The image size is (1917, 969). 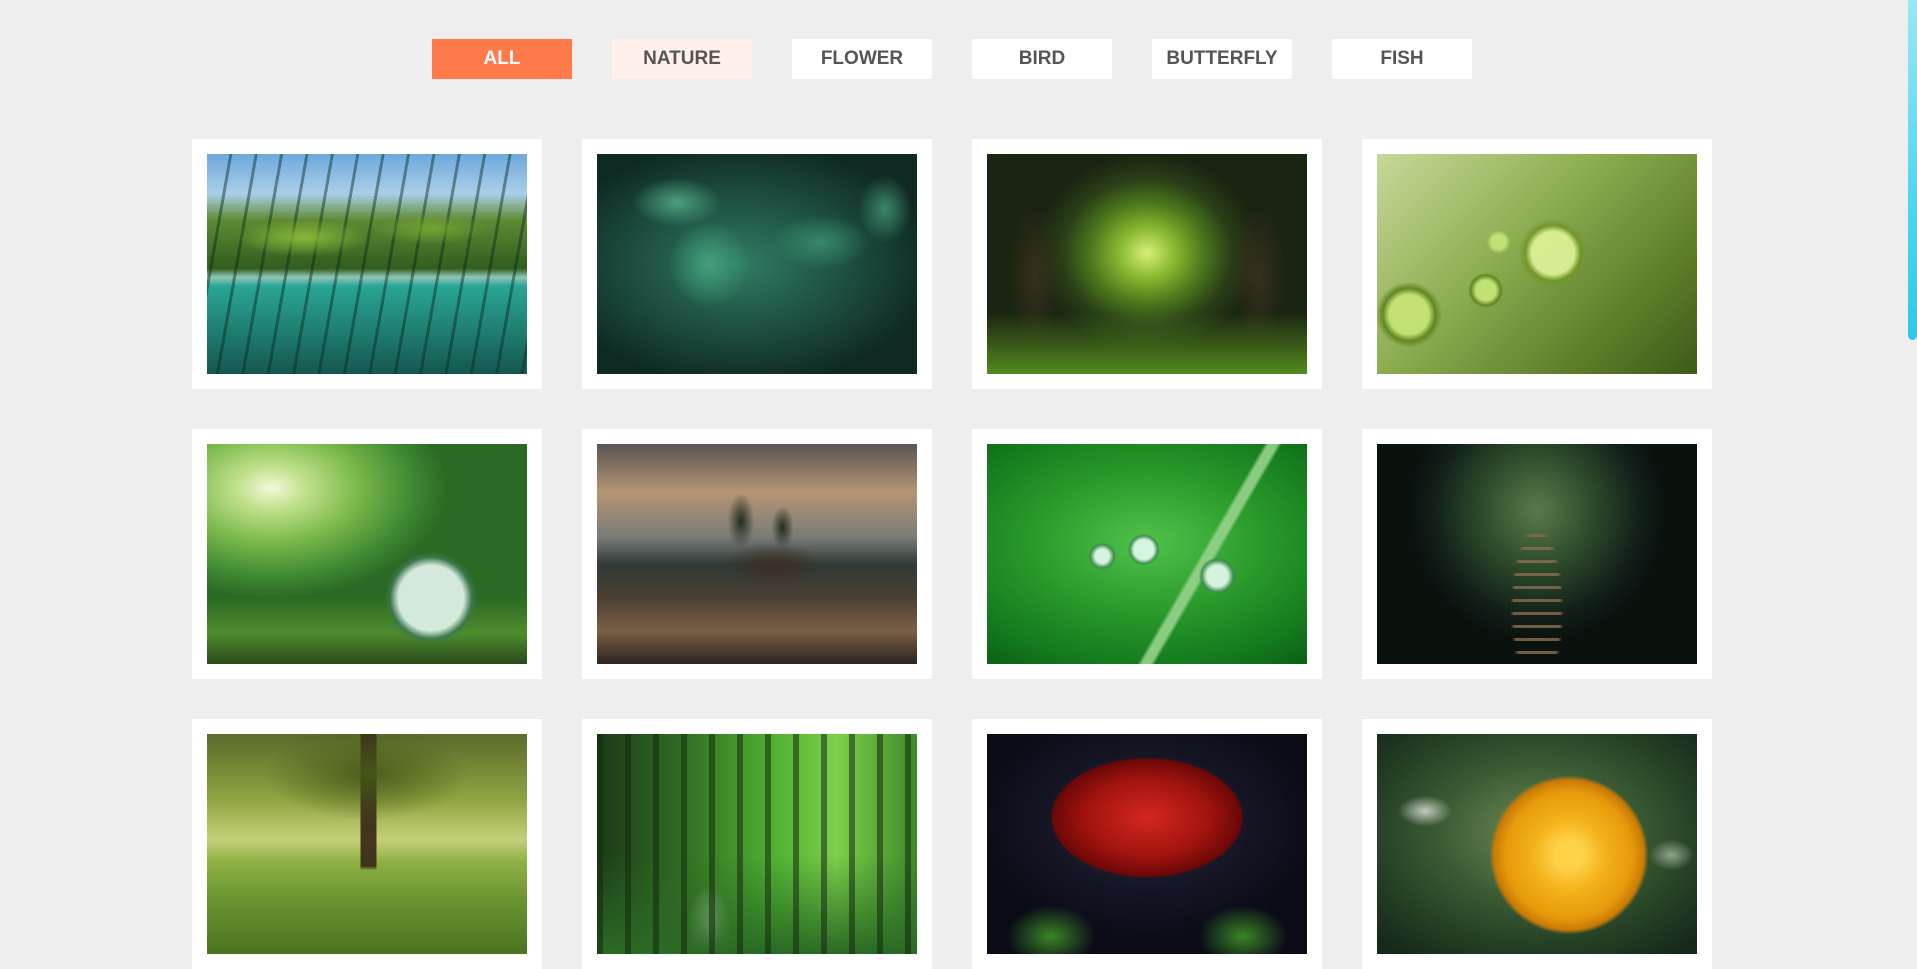 I want to click on filter-bird-button: BIRD, so click(x=1042, y=59).